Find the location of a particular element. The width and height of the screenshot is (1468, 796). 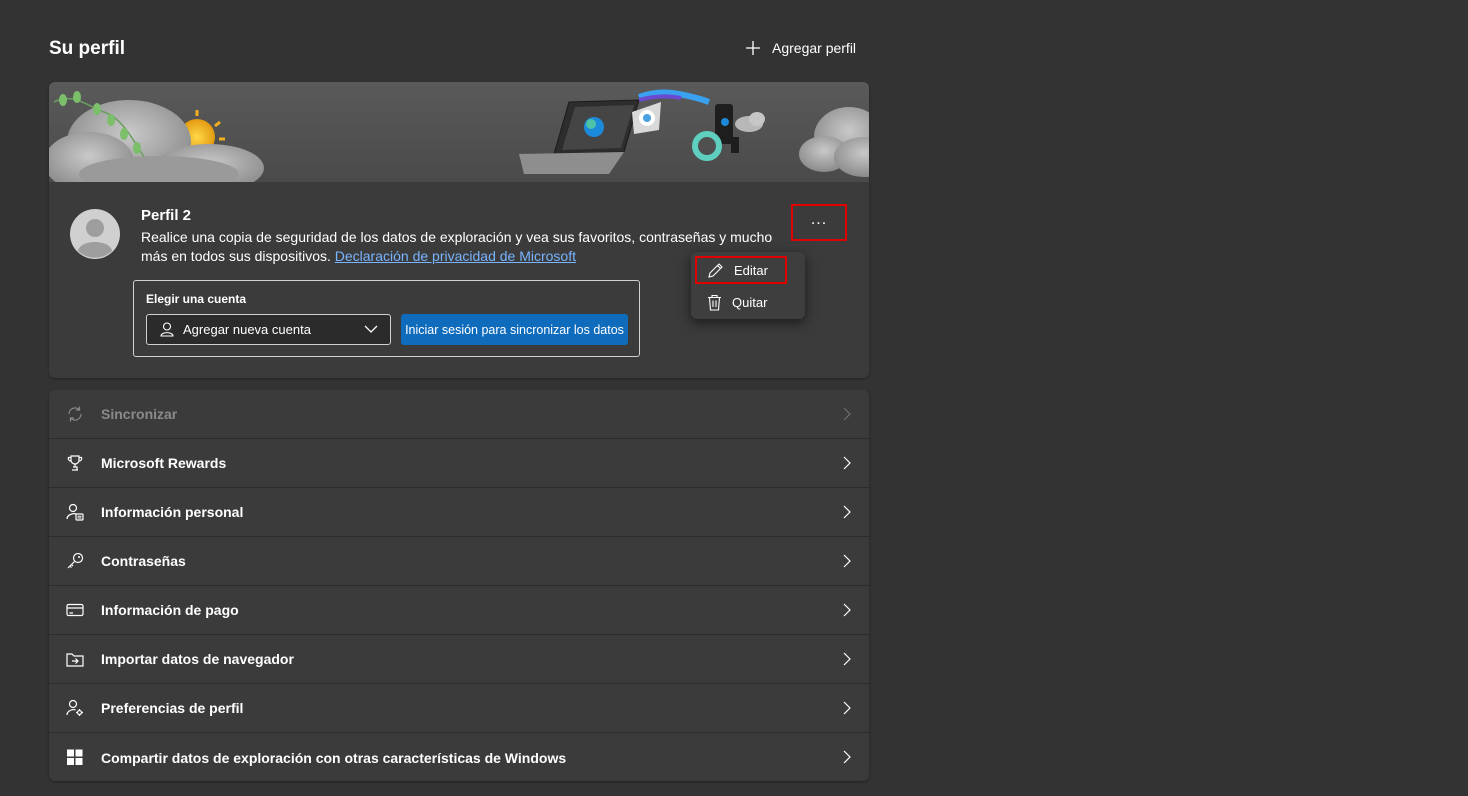

key-icon is located at coordinates (75, 560).